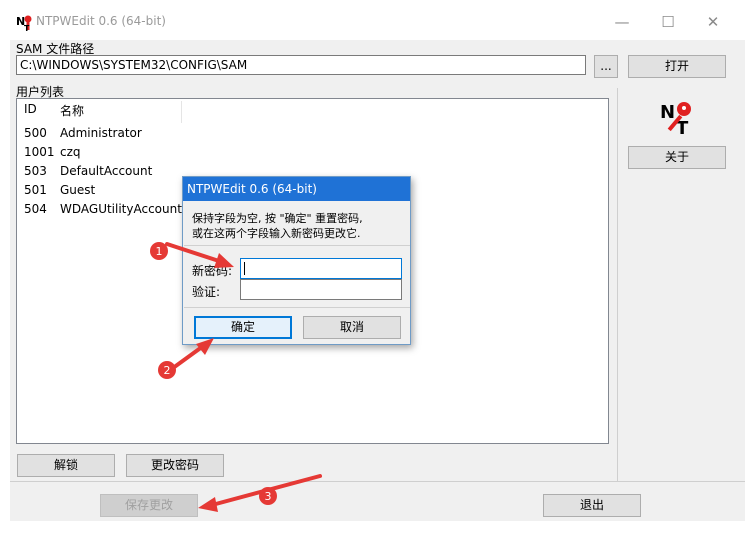  What do you see at coordinates (27, 28) in the screenshot?
I see `svg-text: T` at bounding box center [27, 28].